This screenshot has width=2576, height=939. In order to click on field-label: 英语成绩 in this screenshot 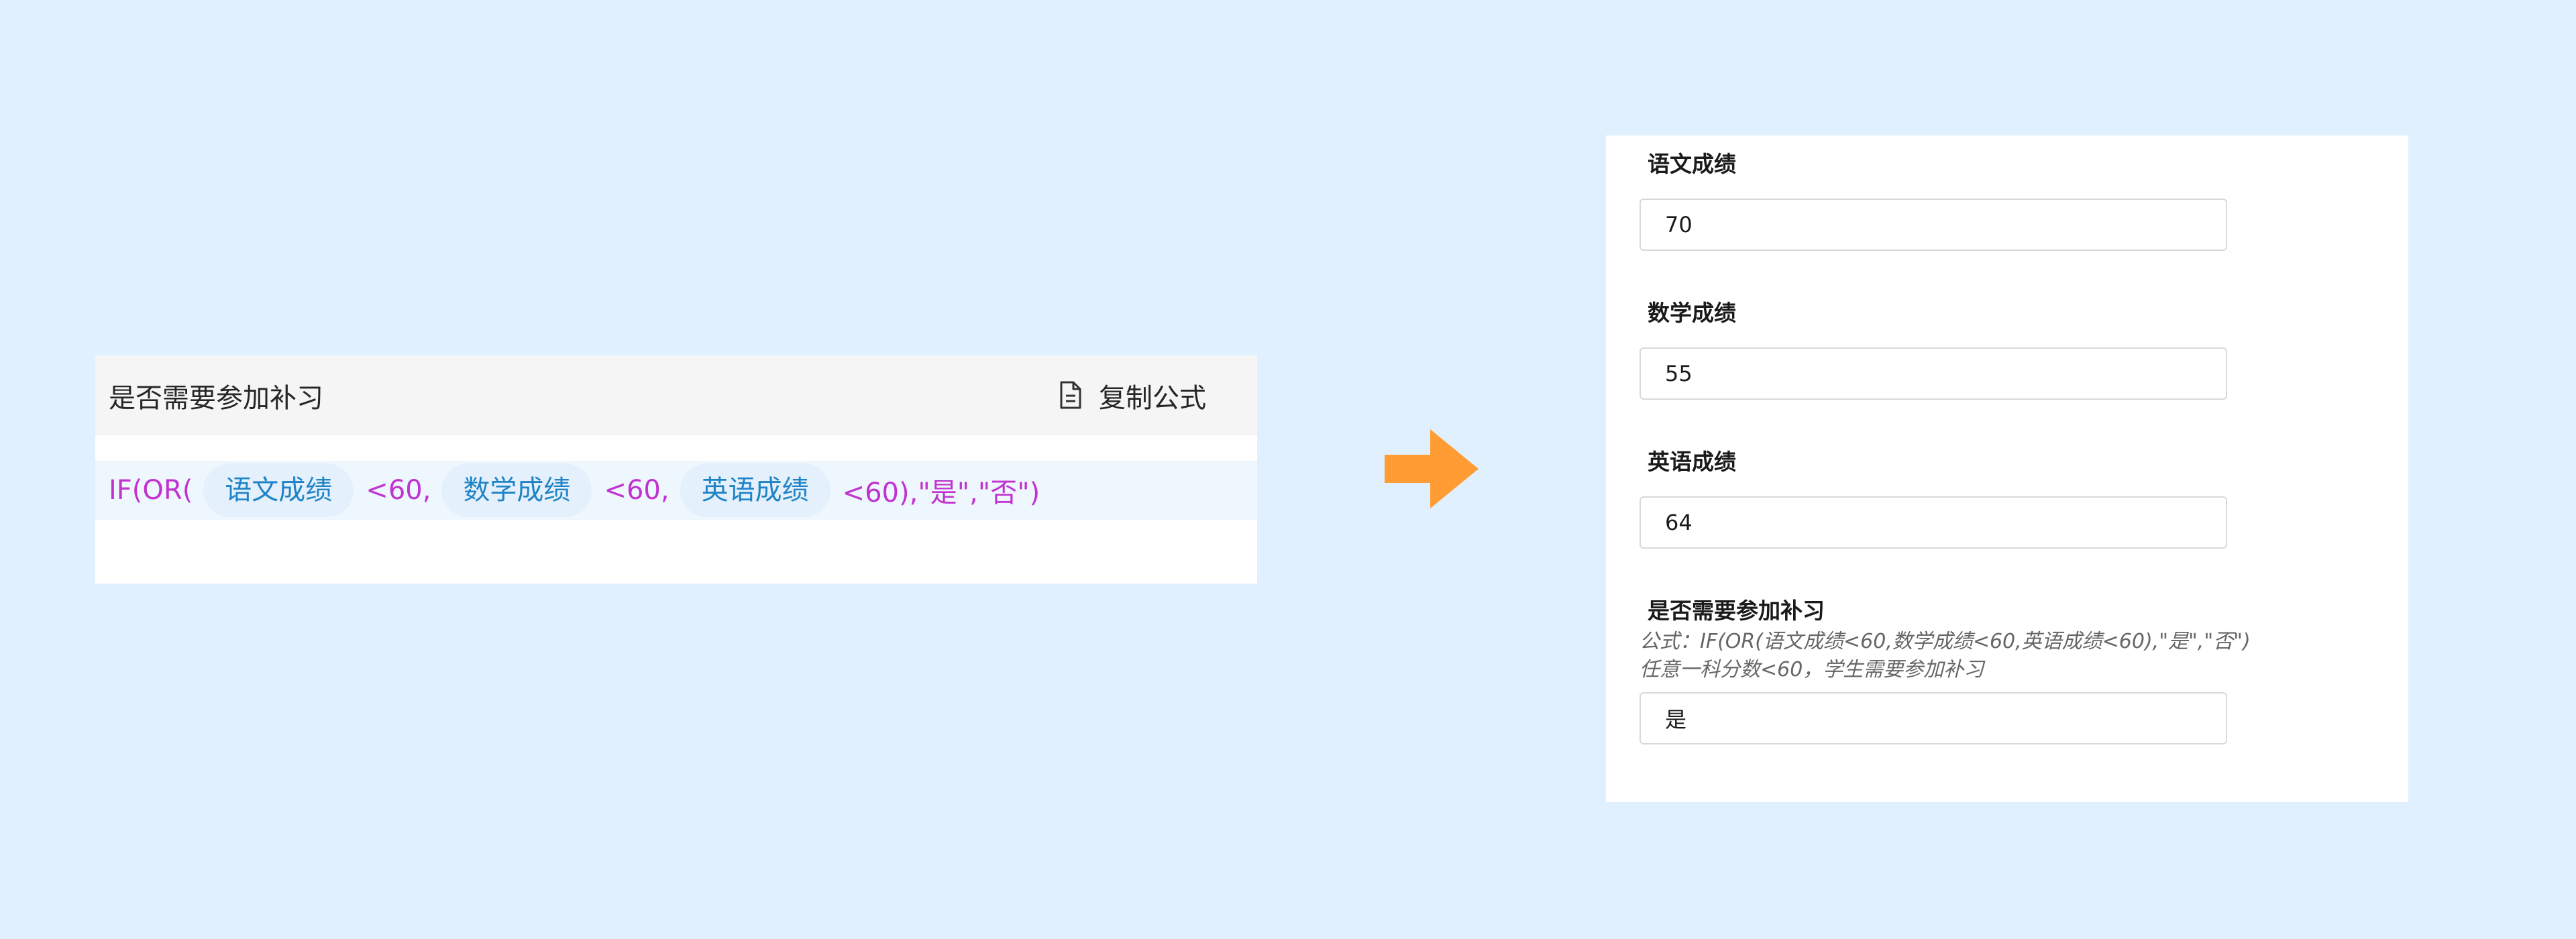, I will do `click(1692, 462)`.